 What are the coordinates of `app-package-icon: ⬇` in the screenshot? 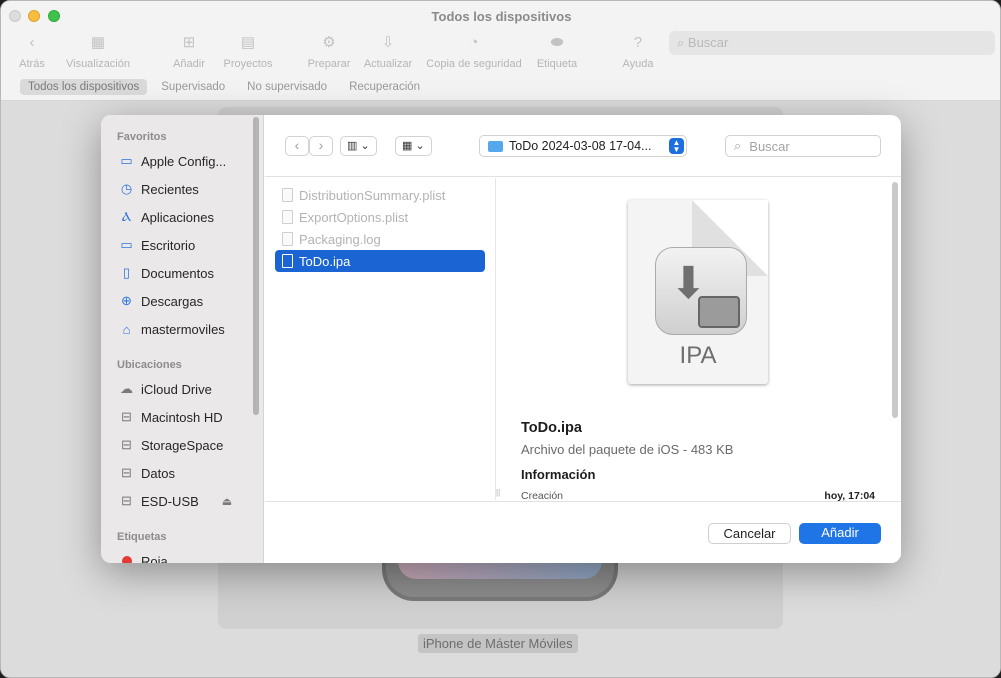 It's located at (701, 291).